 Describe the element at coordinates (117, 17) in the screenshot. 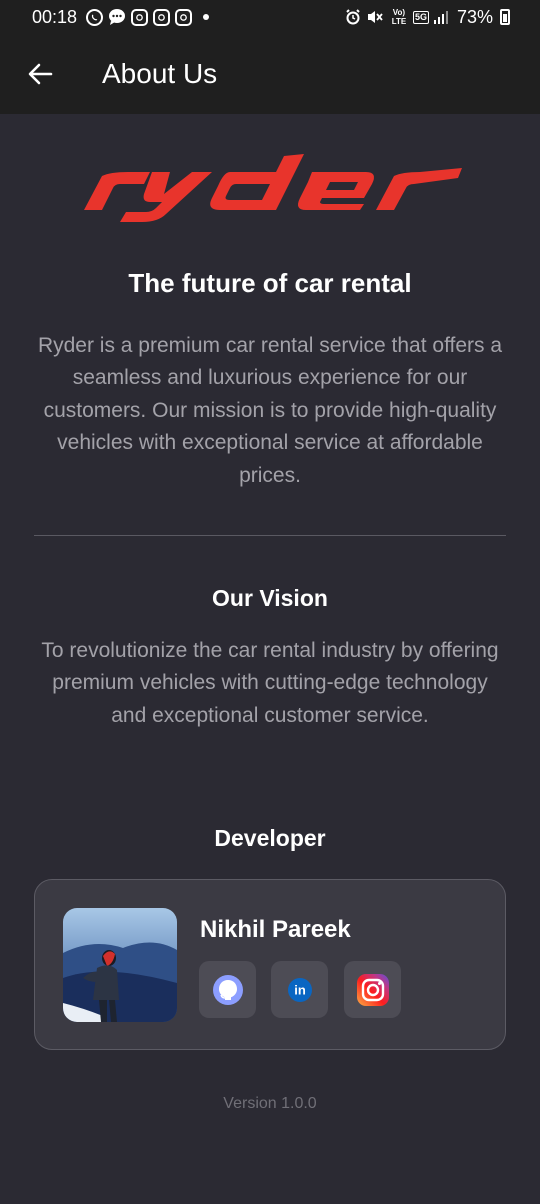

I see `message-icon` at that location.